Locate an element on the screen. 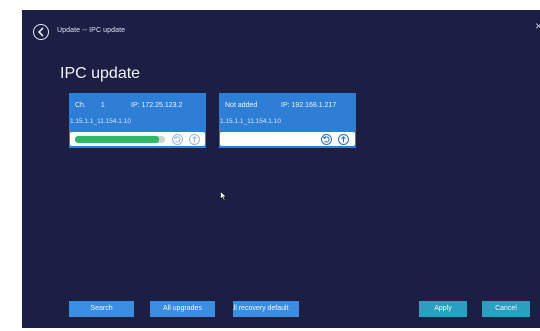 Image resolution: width=540 pixels, height=331 pixels. ip-address: IP: 172.25.123.2 is located at coordinates (157, 105).